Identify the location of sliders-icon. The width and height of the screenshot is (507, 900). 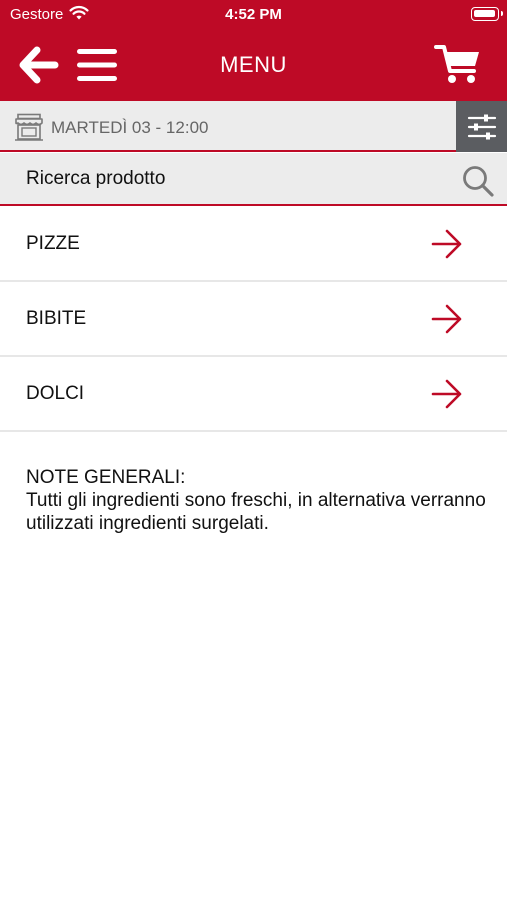
(481, 126).